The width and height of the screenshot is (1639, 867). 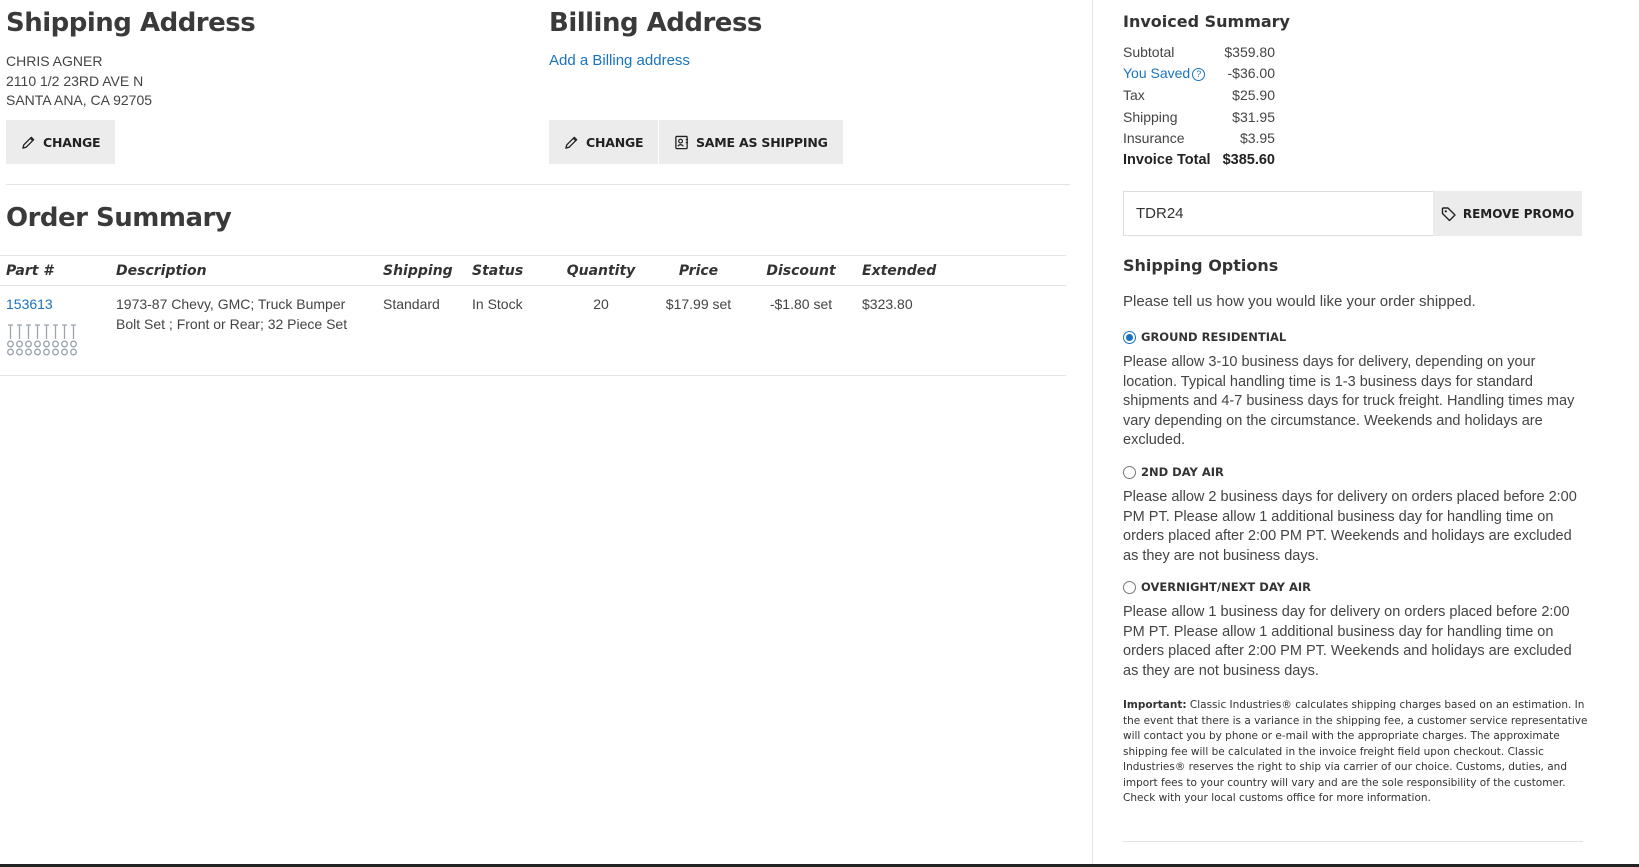 What do you see at coordinates (1518, 213) in the screenshot?
I see `remove-promo-label: REMOVE PROMO` at bounding box center [1518, 213].